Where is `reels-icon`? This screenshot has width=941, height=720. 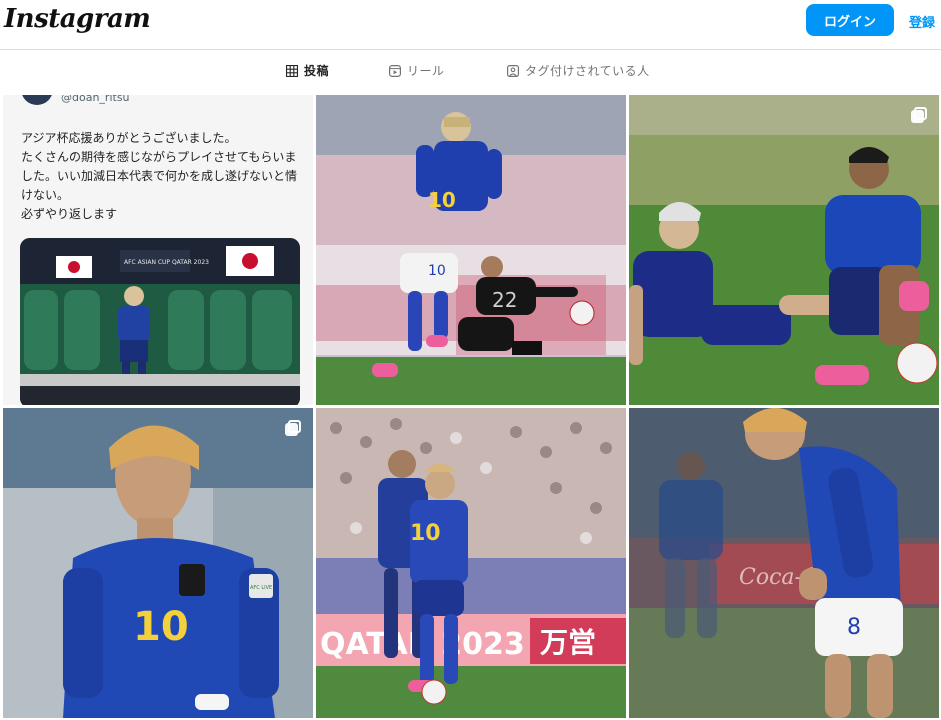 reels-icon is located at coordinates (395, 70).